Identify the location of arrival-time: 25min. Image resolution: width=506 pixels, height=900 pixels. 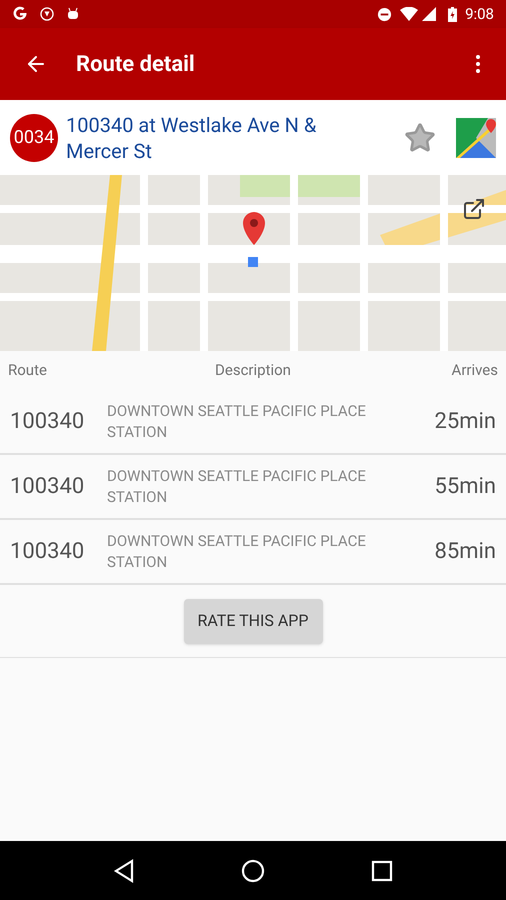
(464, 422).